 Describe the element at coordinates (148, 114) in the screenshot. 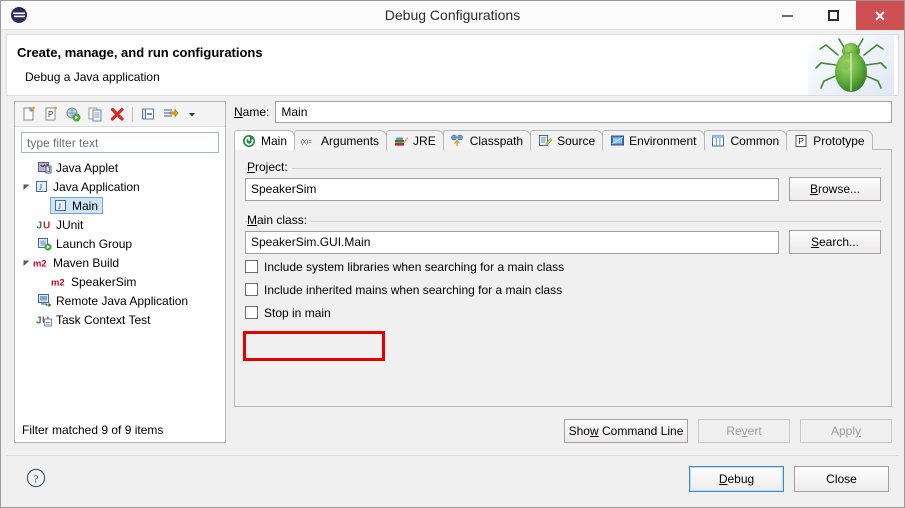

I see `collapse-all-icon` at that location.